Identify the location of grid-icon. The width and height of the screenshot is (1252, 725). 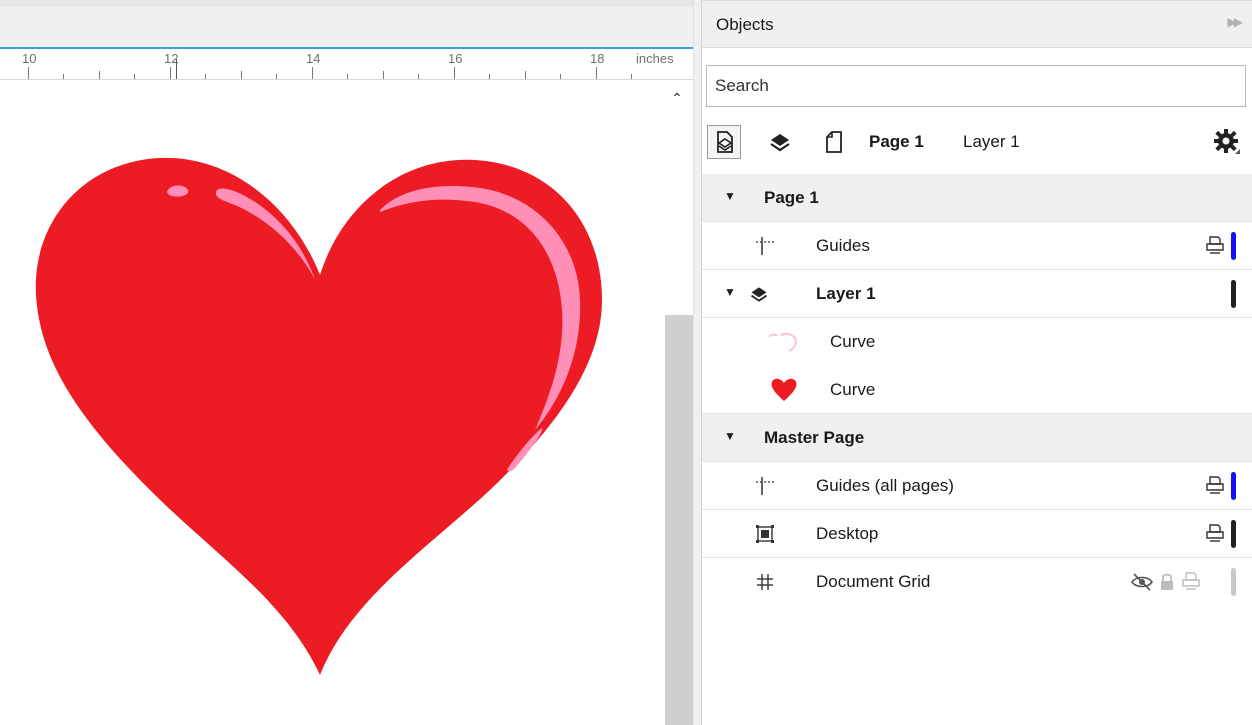
(765, 582).